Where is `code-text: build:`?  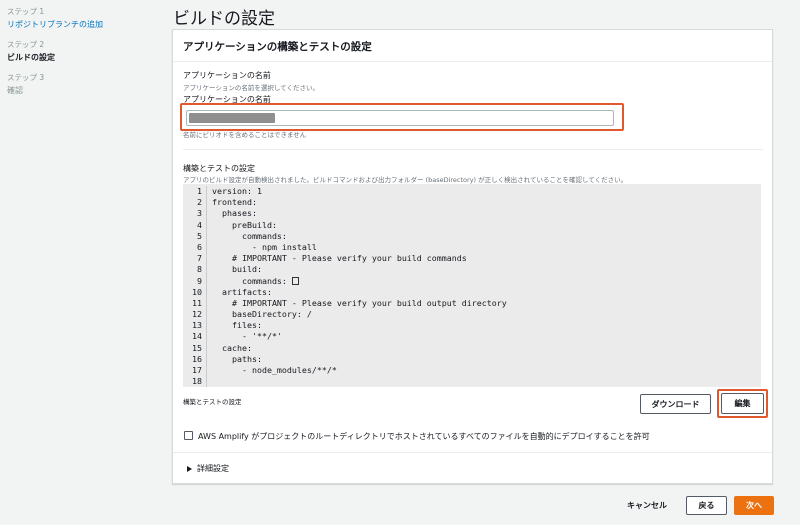
code-text: build: is located at coordinates (237, 269).